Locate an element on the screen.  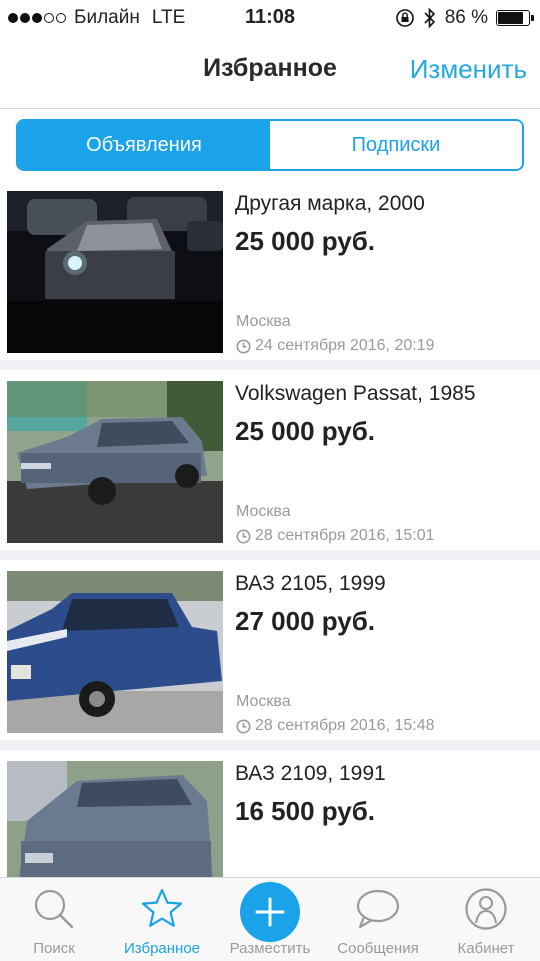
listing-date: 24 сентября 2016, 20:19 is located at coordinates (335, 346).